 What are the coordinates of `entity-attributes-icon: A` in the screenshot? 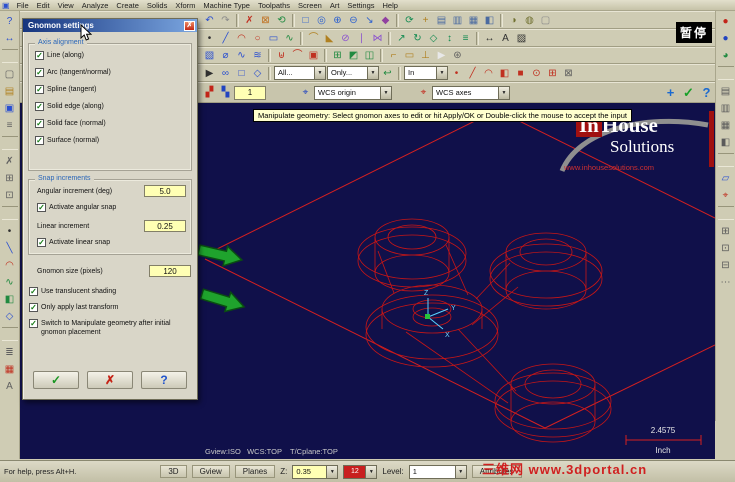 It's located at (10, 386).